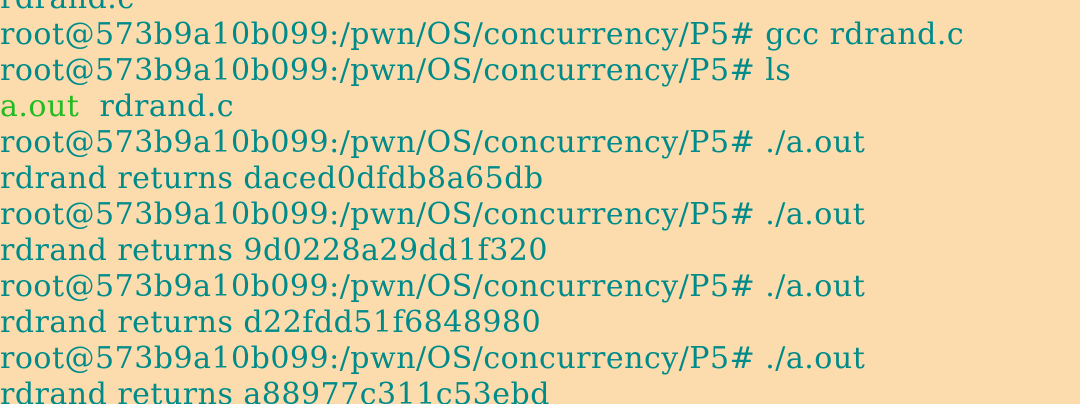 This screenshot has width=1080, height=404. Describe the element at coordinates (272, 178) in the screenshot. I see `output-line: rdrand returns daced0dfdb8a65db` at that location.